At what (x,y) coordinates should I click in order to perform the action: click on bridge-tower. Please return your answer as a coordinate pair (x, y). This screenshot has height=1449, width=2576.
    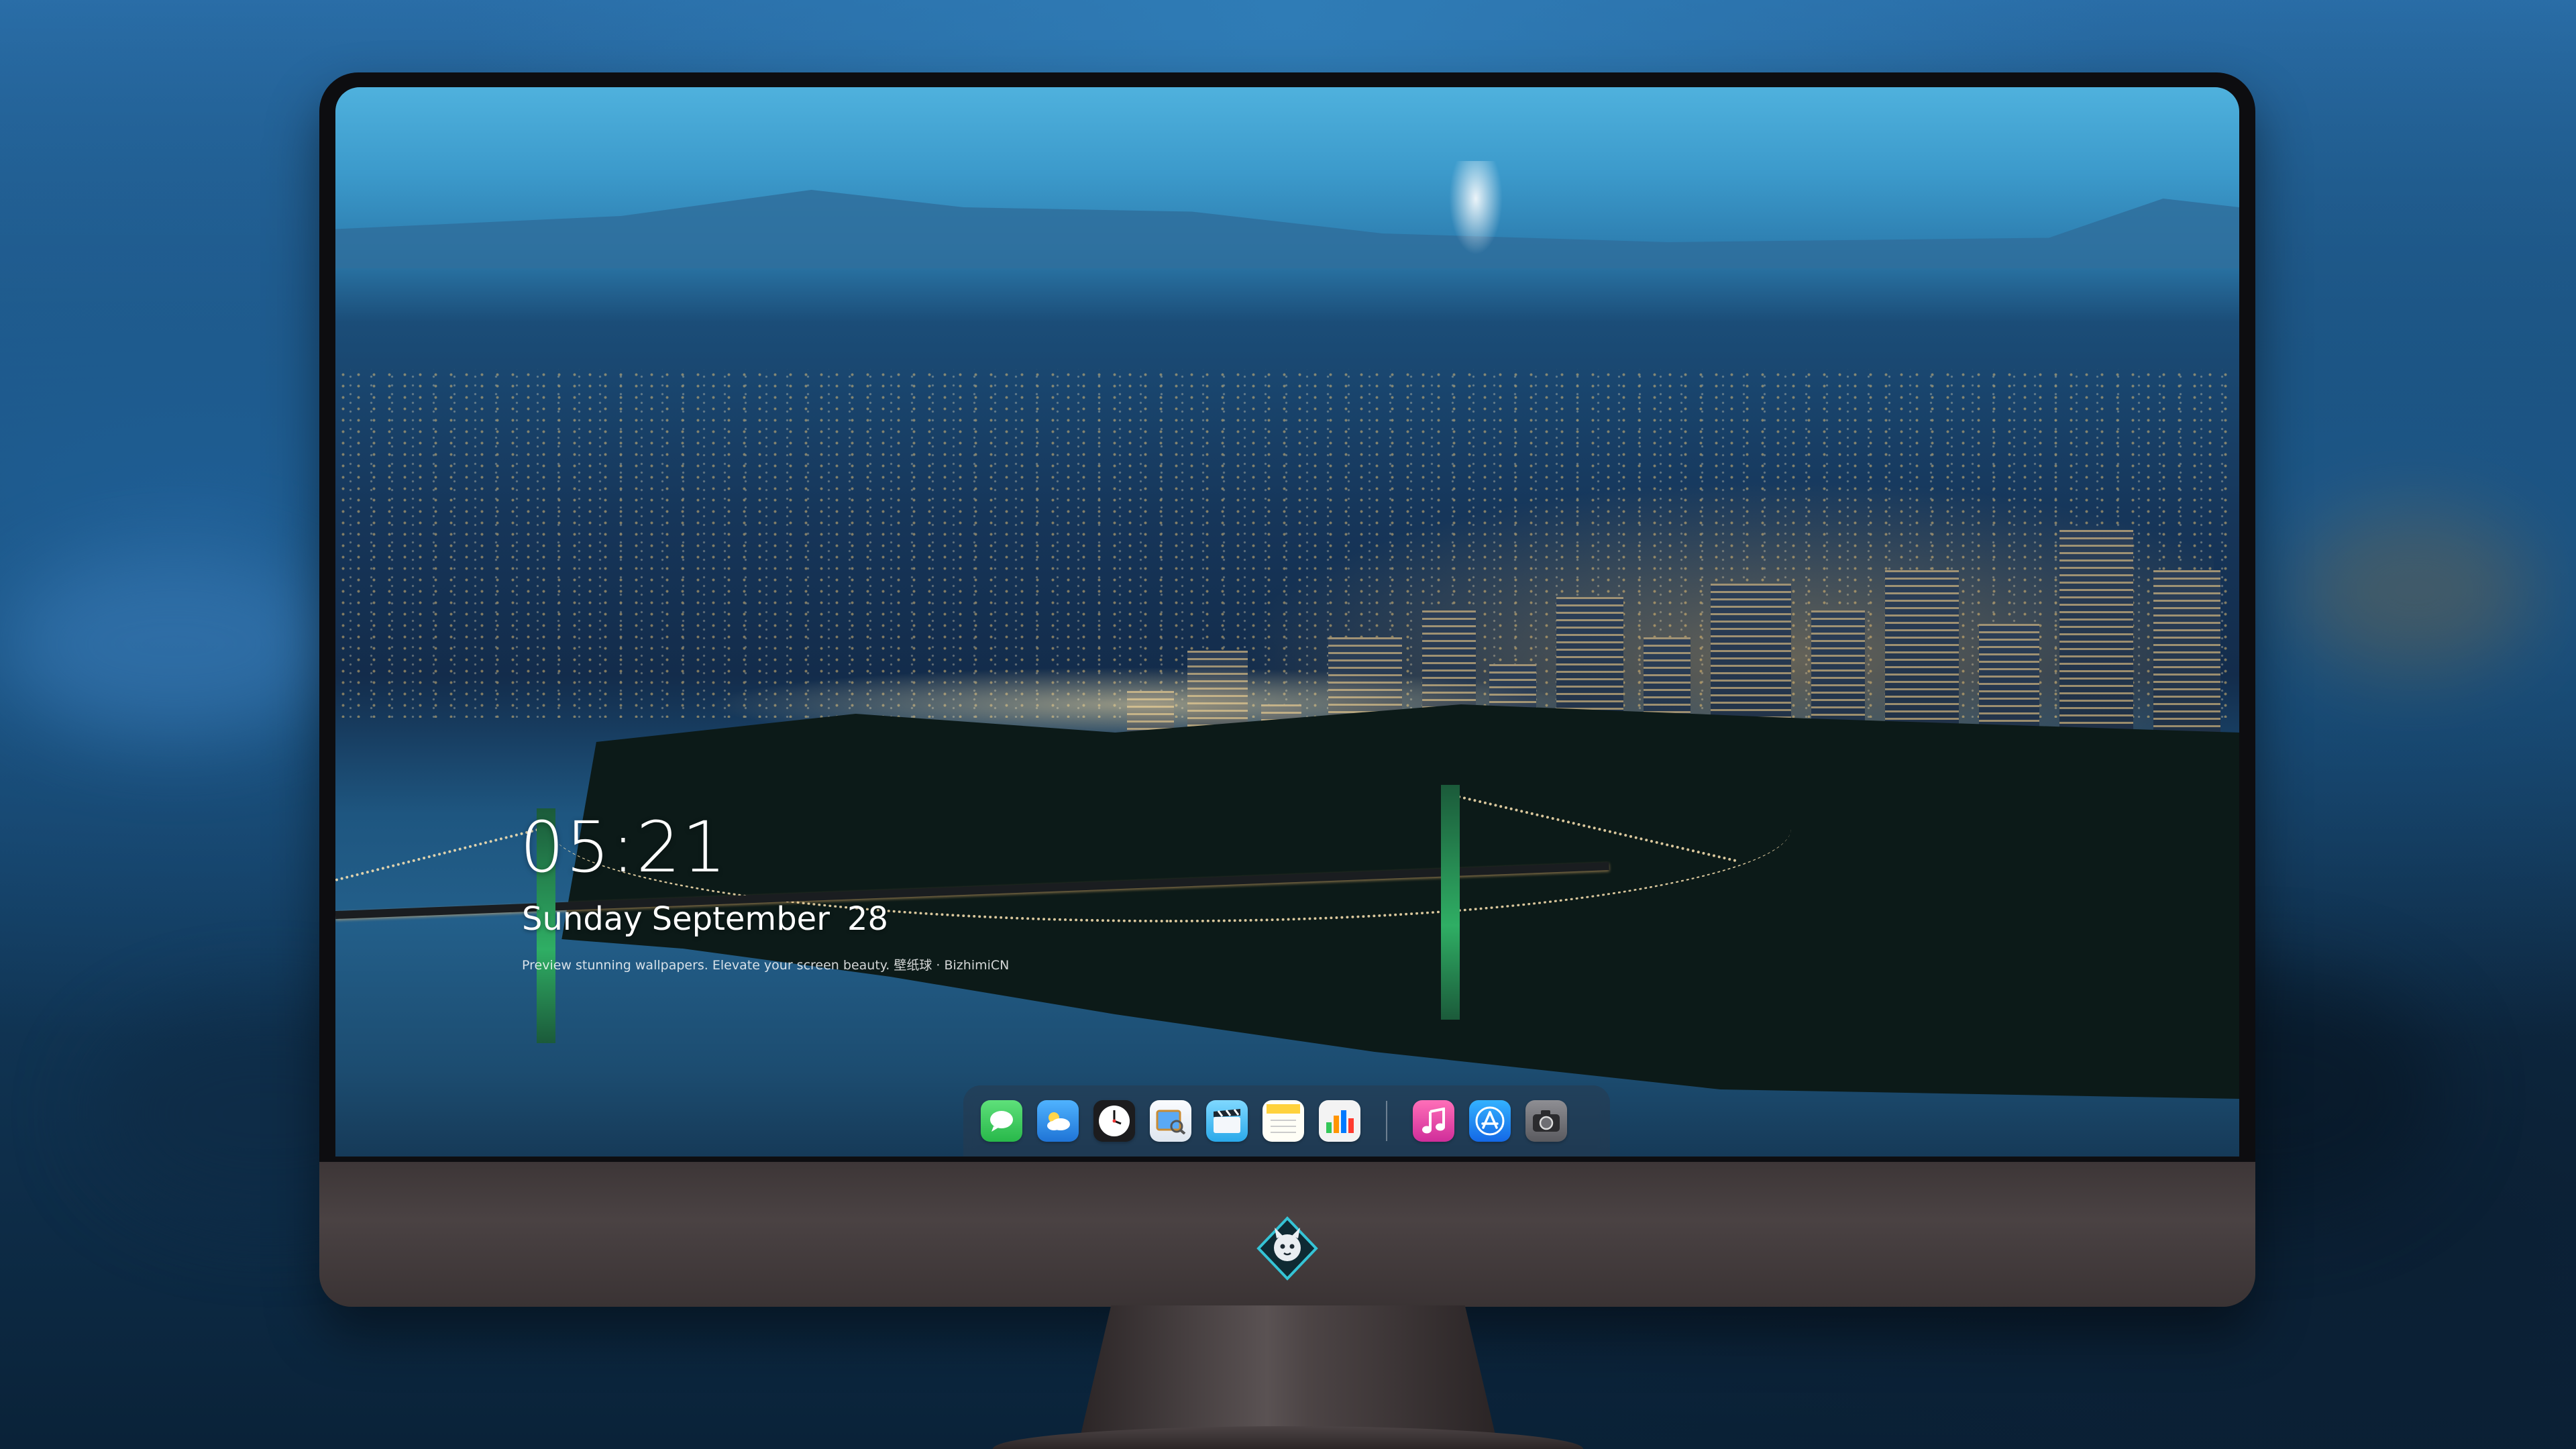
    Looking at the image, I should click on (1450, 902).